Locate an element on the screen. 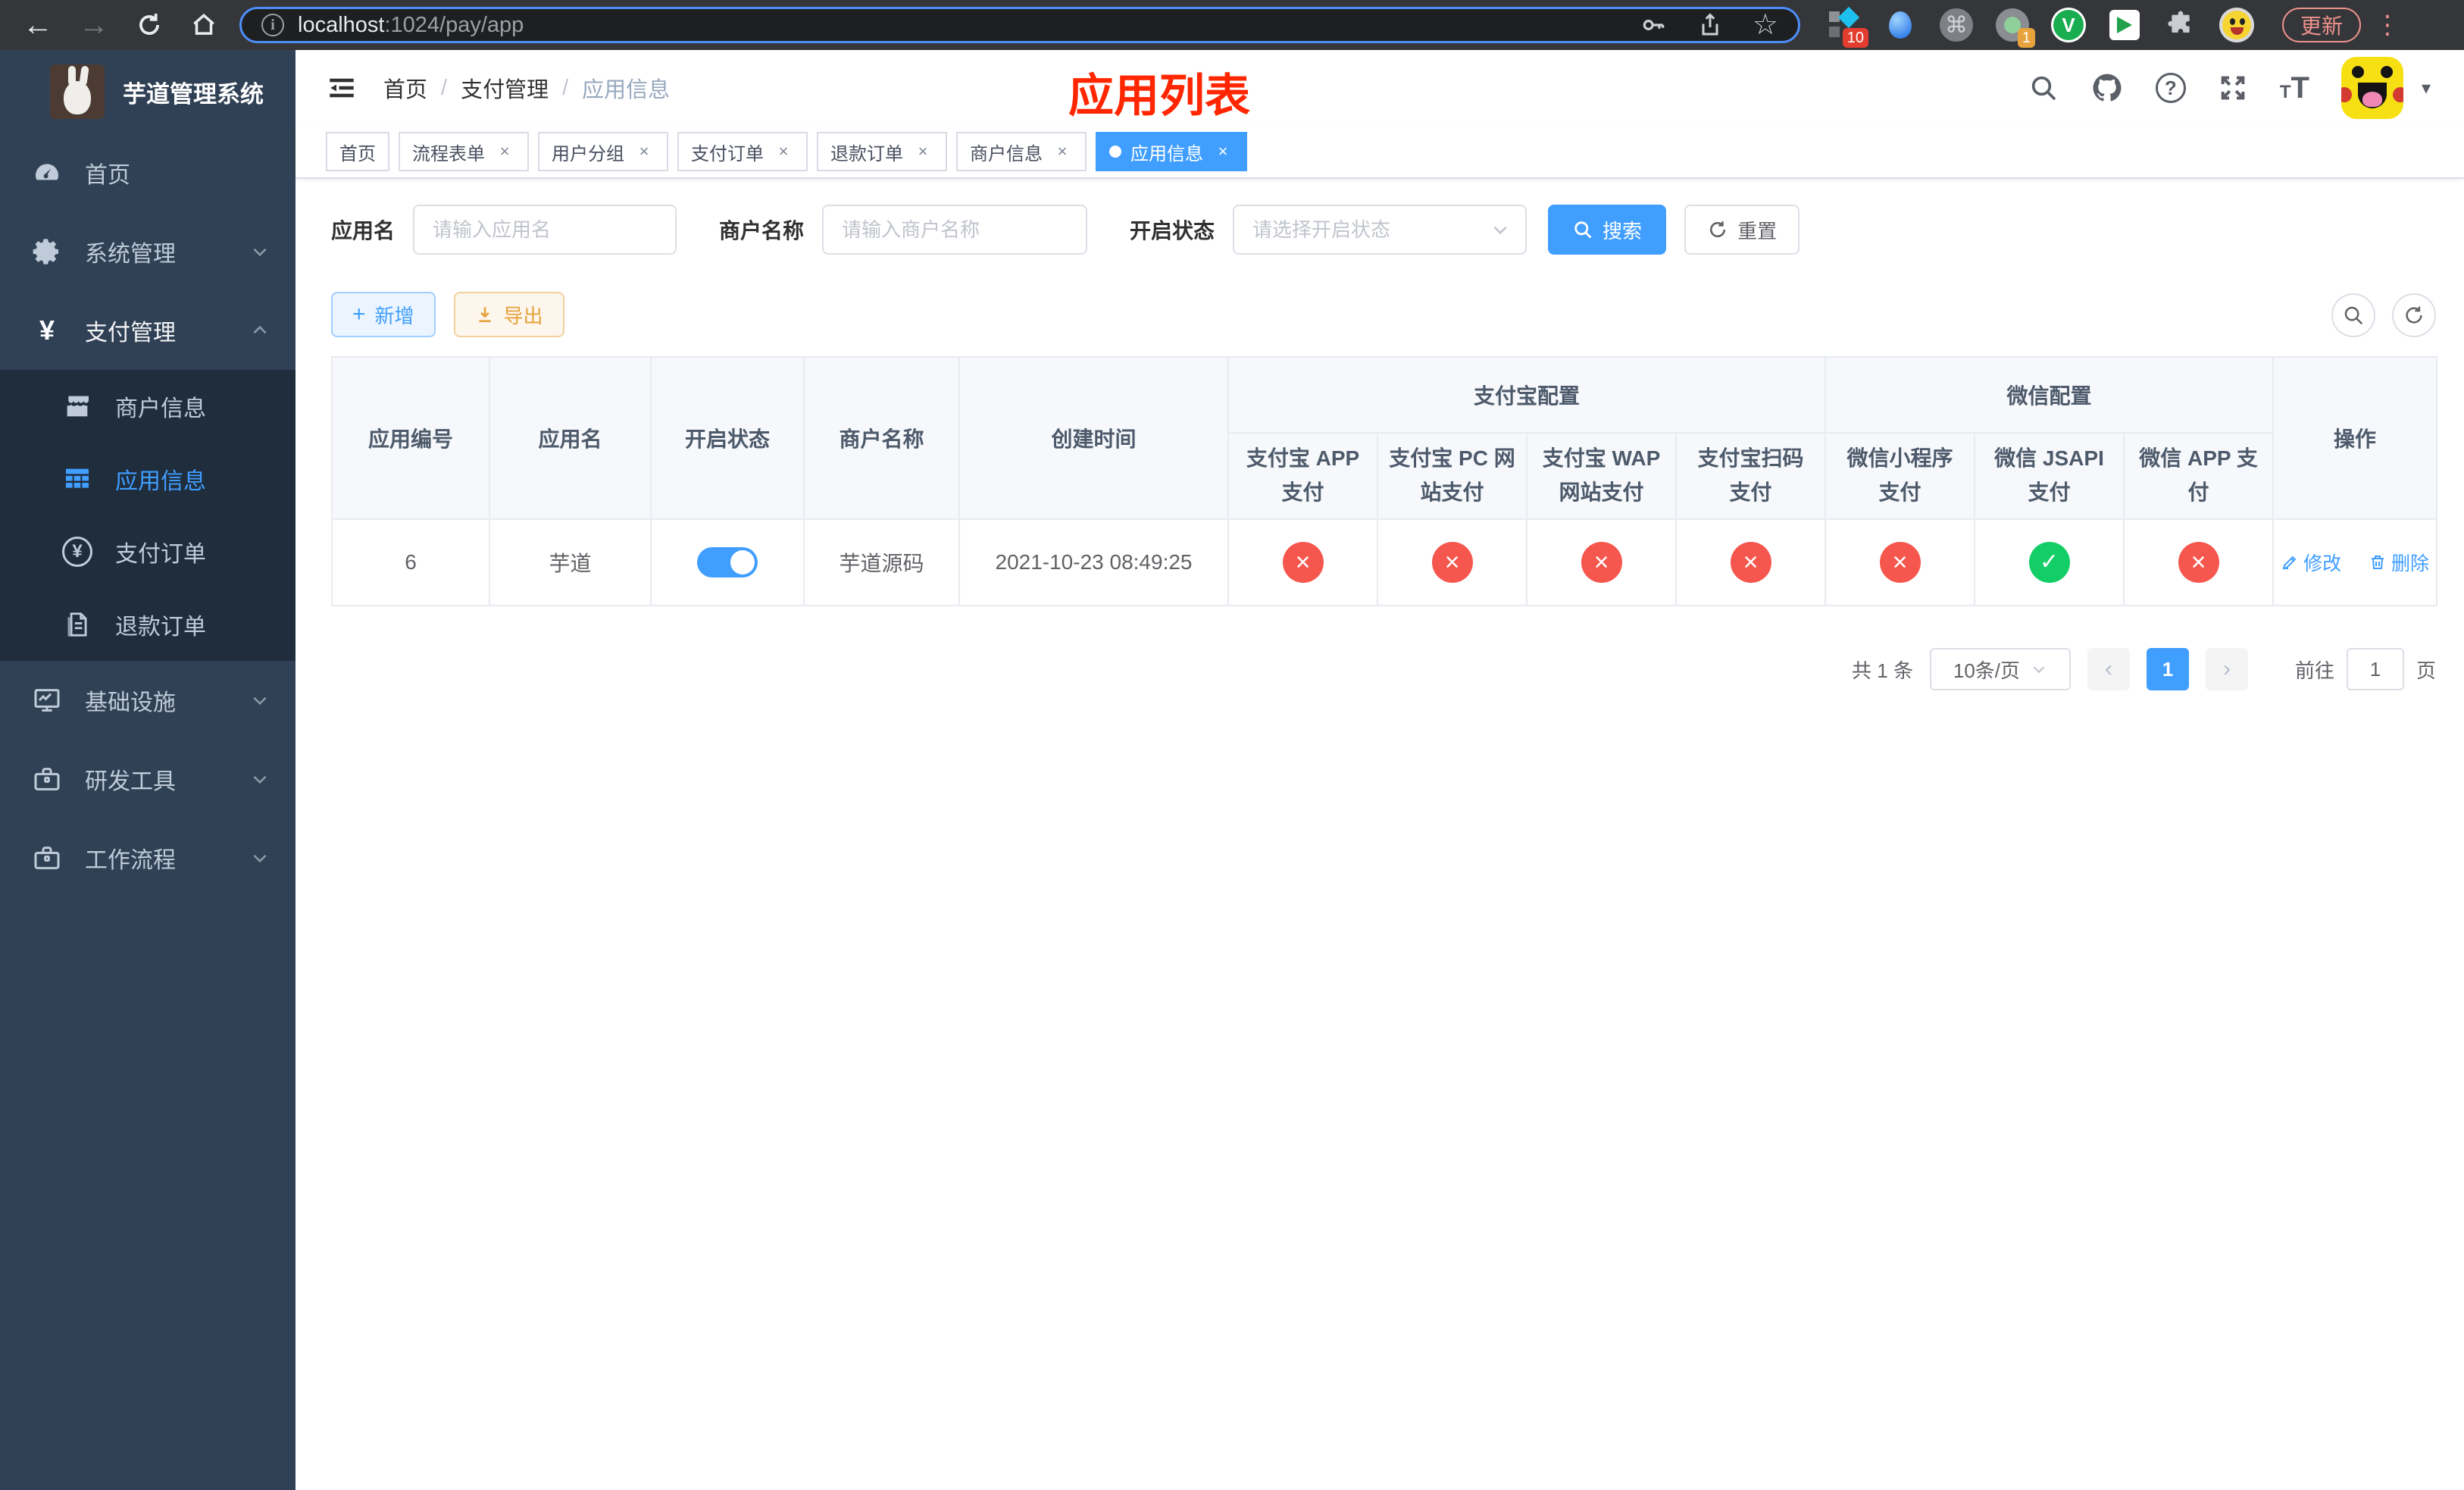 Image resolution: width=2464 pixels, height=1490 pixels. page-number-1: 1 is located at coordinates (2167, 669).